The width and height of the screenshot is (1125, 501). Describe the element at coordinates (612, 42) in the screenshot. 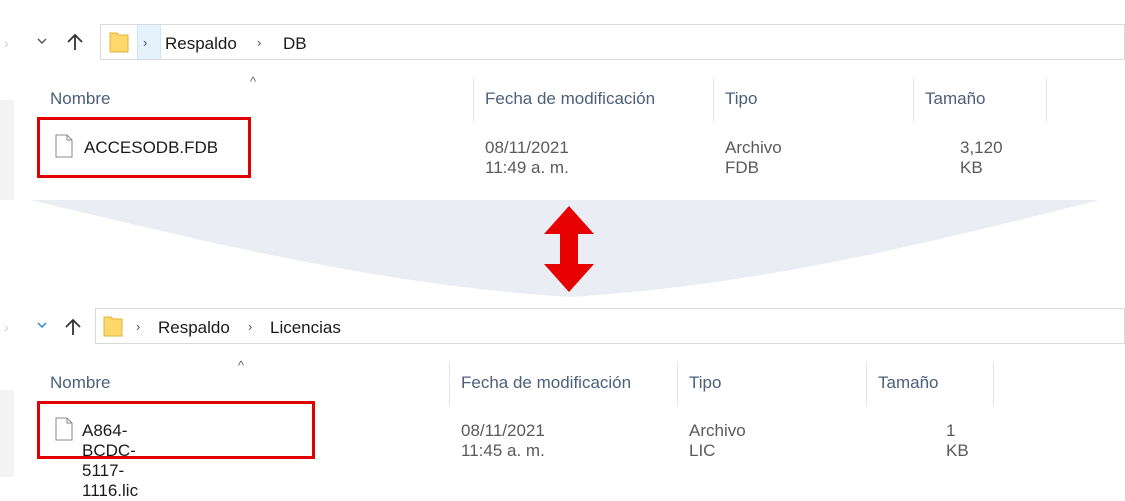

I see `address-bar: › Respaldo › DB` at that location.